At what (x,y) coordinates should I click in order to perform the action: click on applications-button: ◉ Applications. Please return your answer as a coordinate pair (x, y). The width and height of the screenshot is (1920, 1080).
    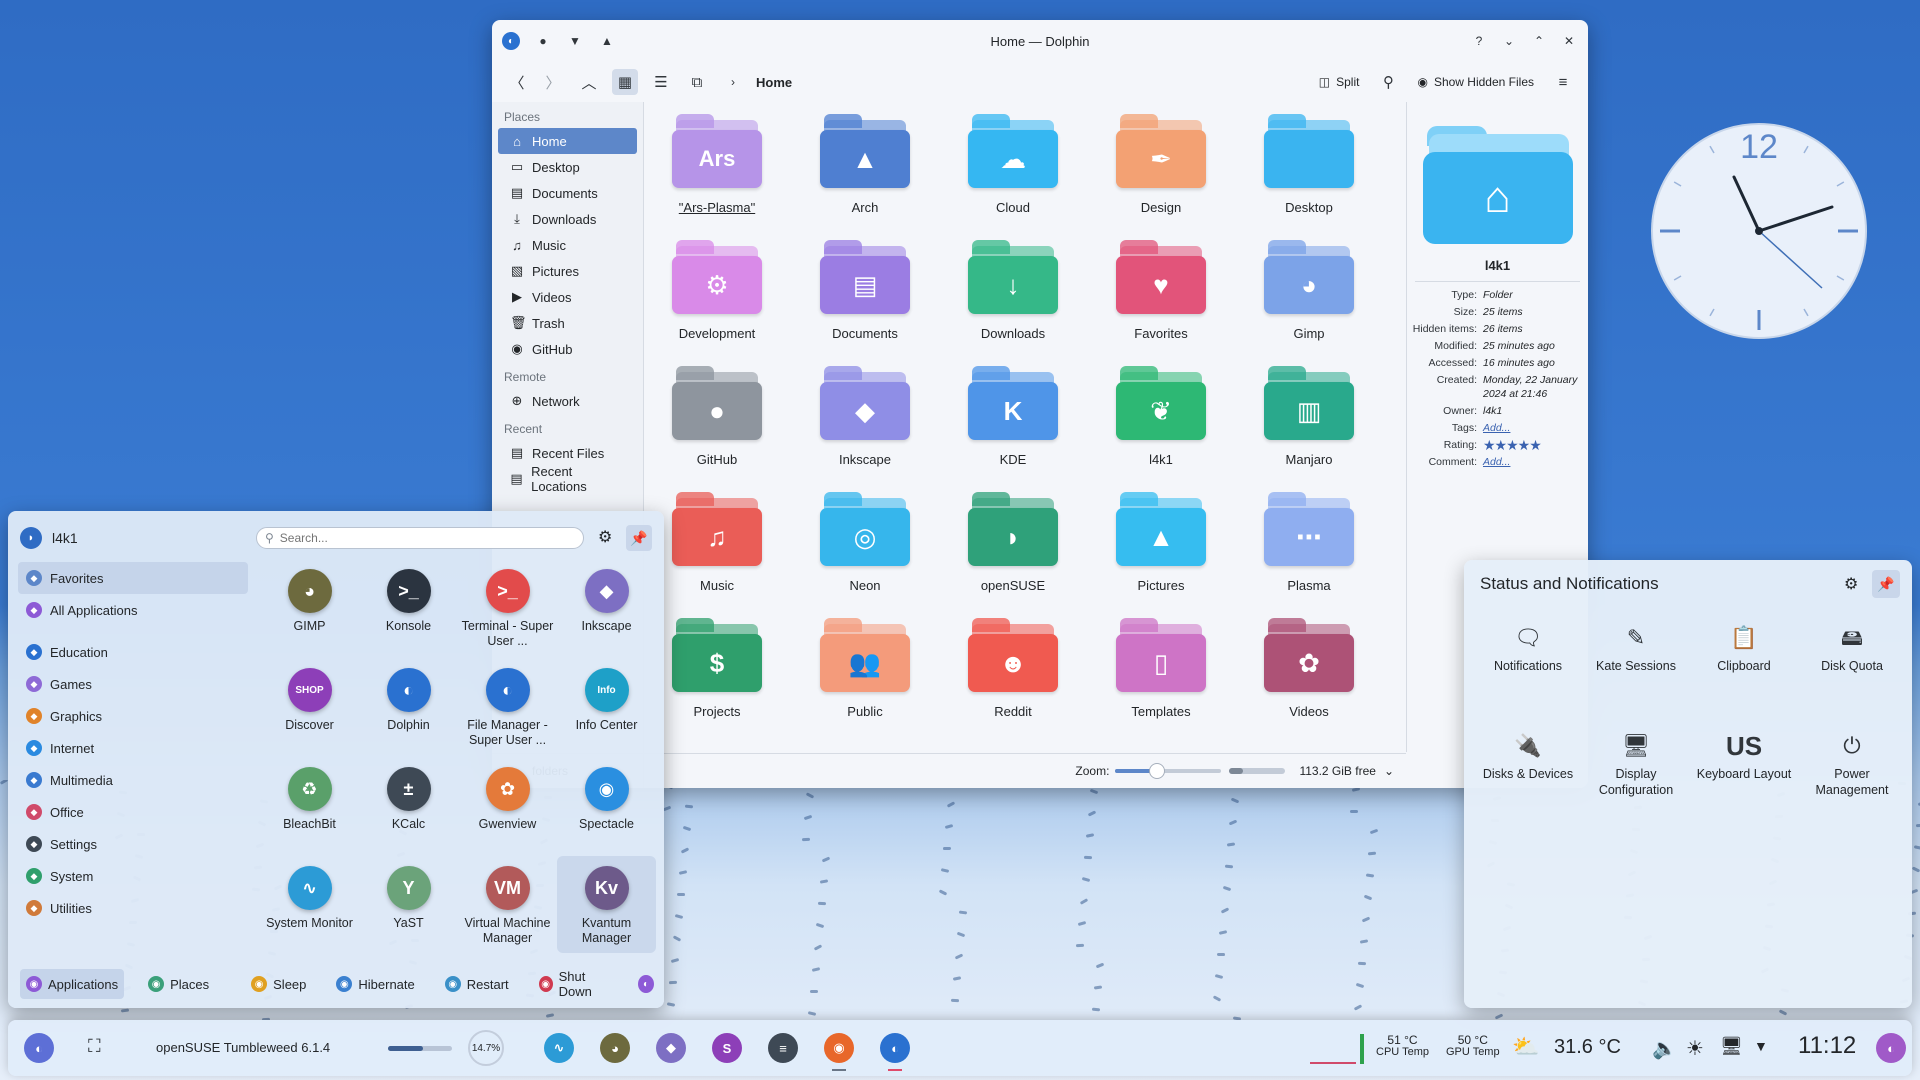
    Looking at the image, I should click on (72, 984).